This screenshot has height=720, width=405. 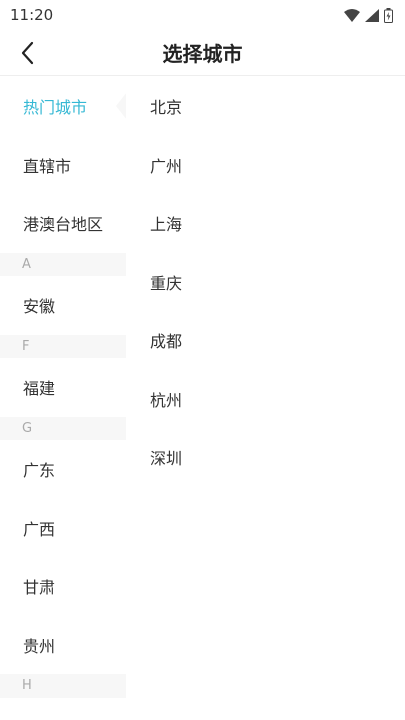 What do you see at coordinates (47, 166) in the screenshot?
I see `sidebar-item-label: 直辖市` at bounding box center [47, 166].